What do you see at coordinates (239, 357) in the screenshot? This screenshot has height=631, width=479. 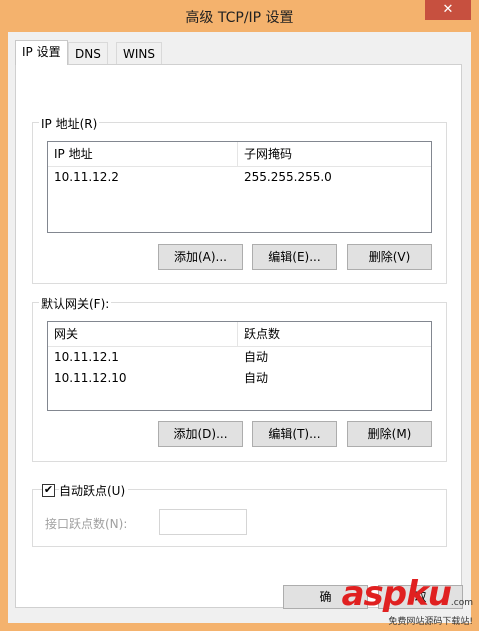 I see `table-row: 10.11.12.1 自动` at bounding box center [239, 357].